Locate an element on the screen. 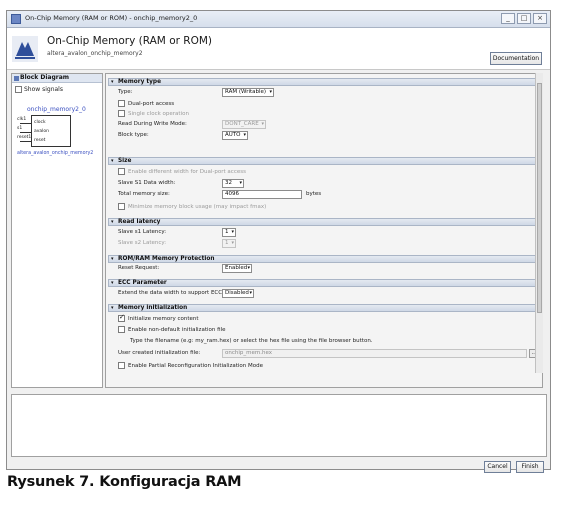 The height and width of the screenshot is (505, 567). messages-area is located at coordinates (279, 425).